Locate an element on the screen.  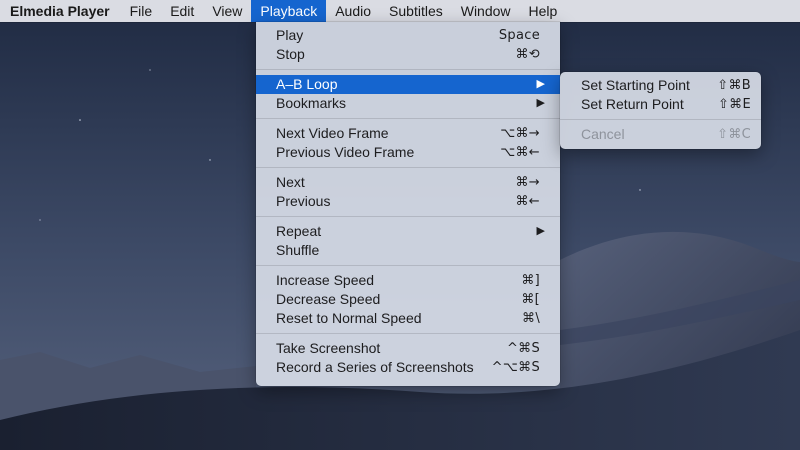
menu-item-next: Next ⌘→ is located at coordinates (408, 182).